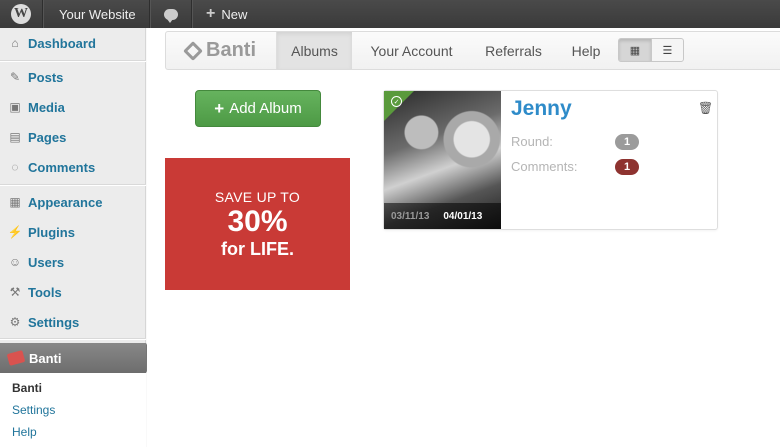 The height and width of the screenshot is (447, 780). I want to click on add-album-button: + Add Album, so click(258, 108).